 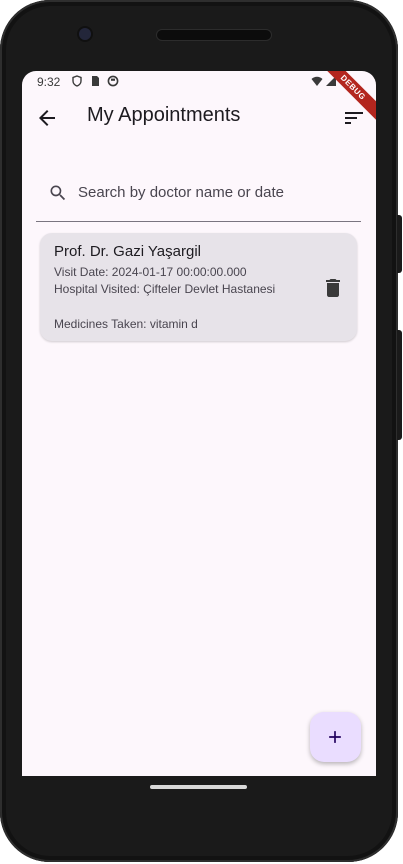 What do you see at coordinates (333, 288) in the screenshot?
I see `delete-icon` at bounding box center [333, 288].